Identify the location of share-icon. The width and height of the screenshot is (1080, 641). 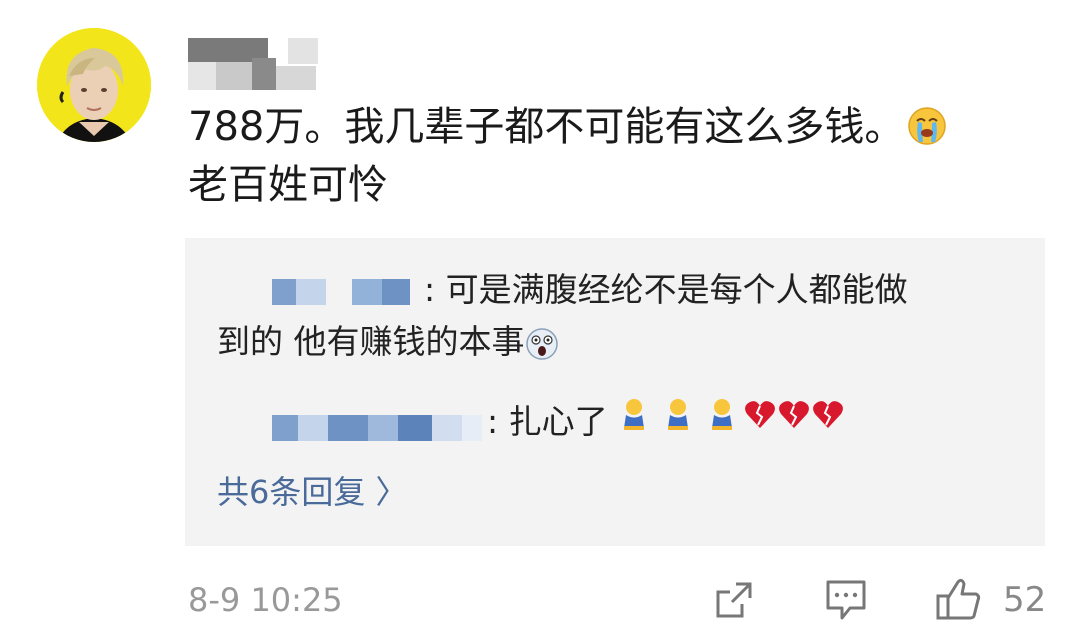
(734, 600).